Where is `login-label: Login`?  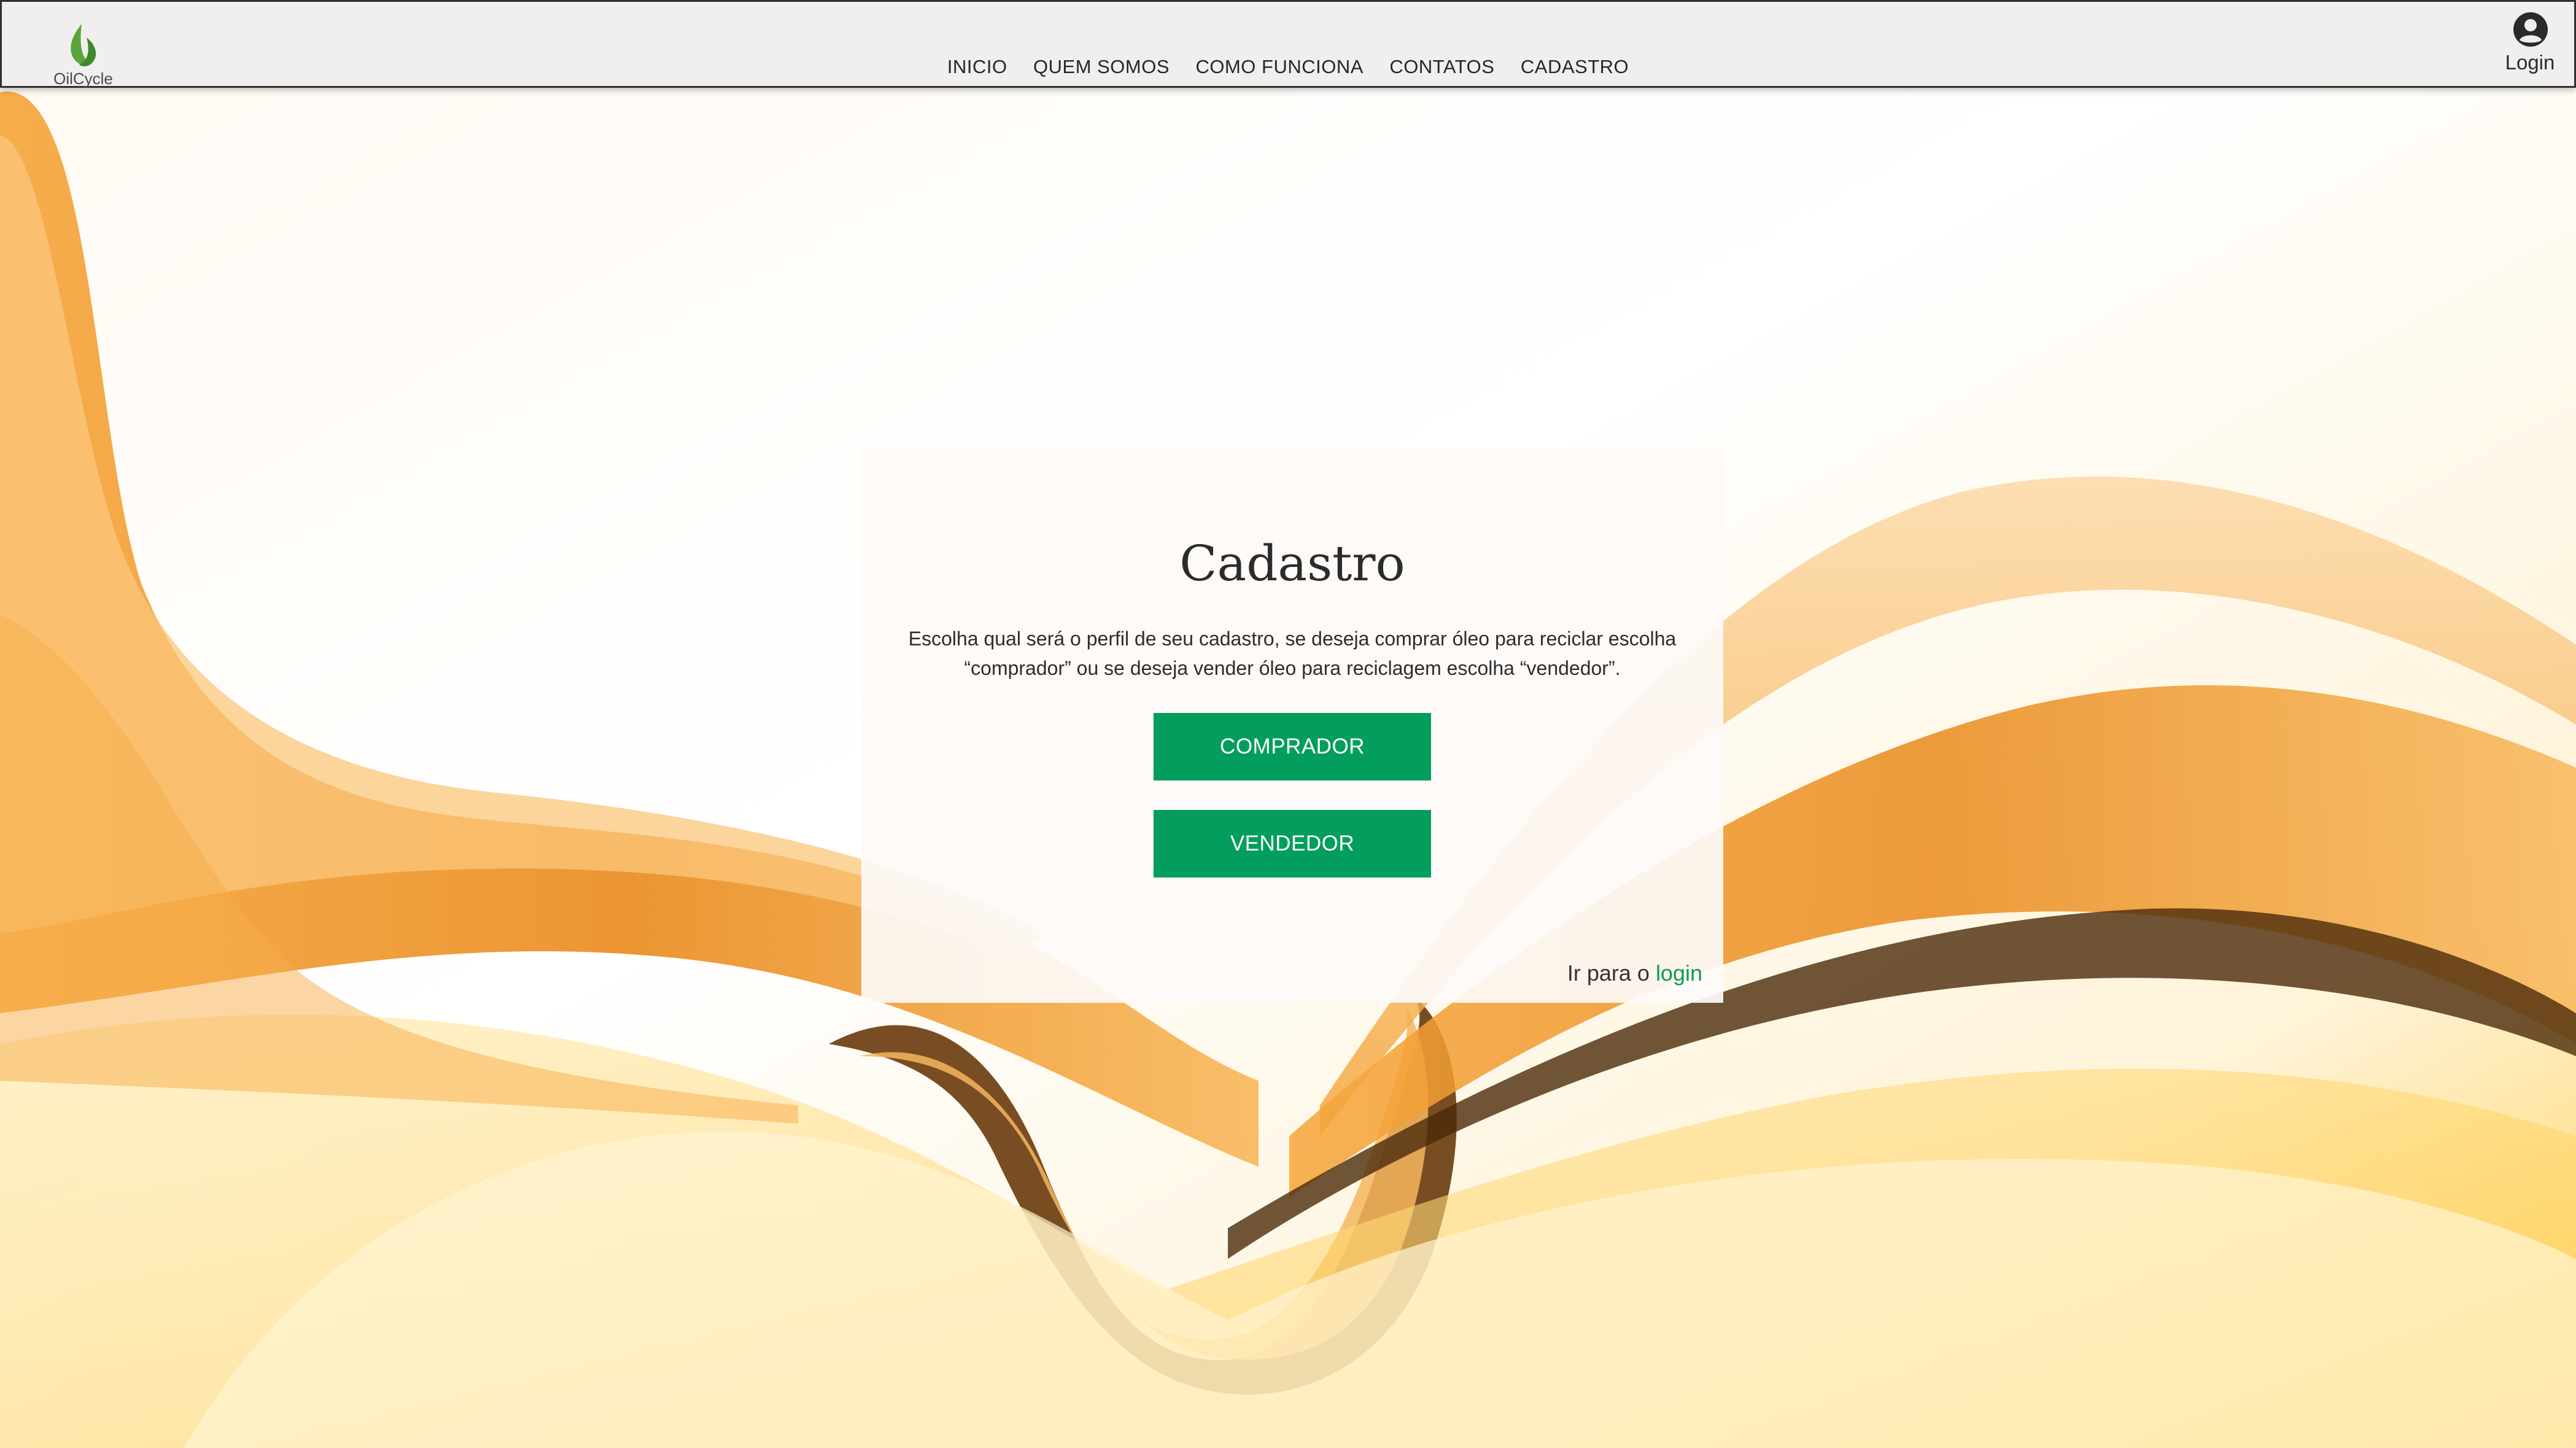 login-label: Login is located at coordinates (2530, 63).